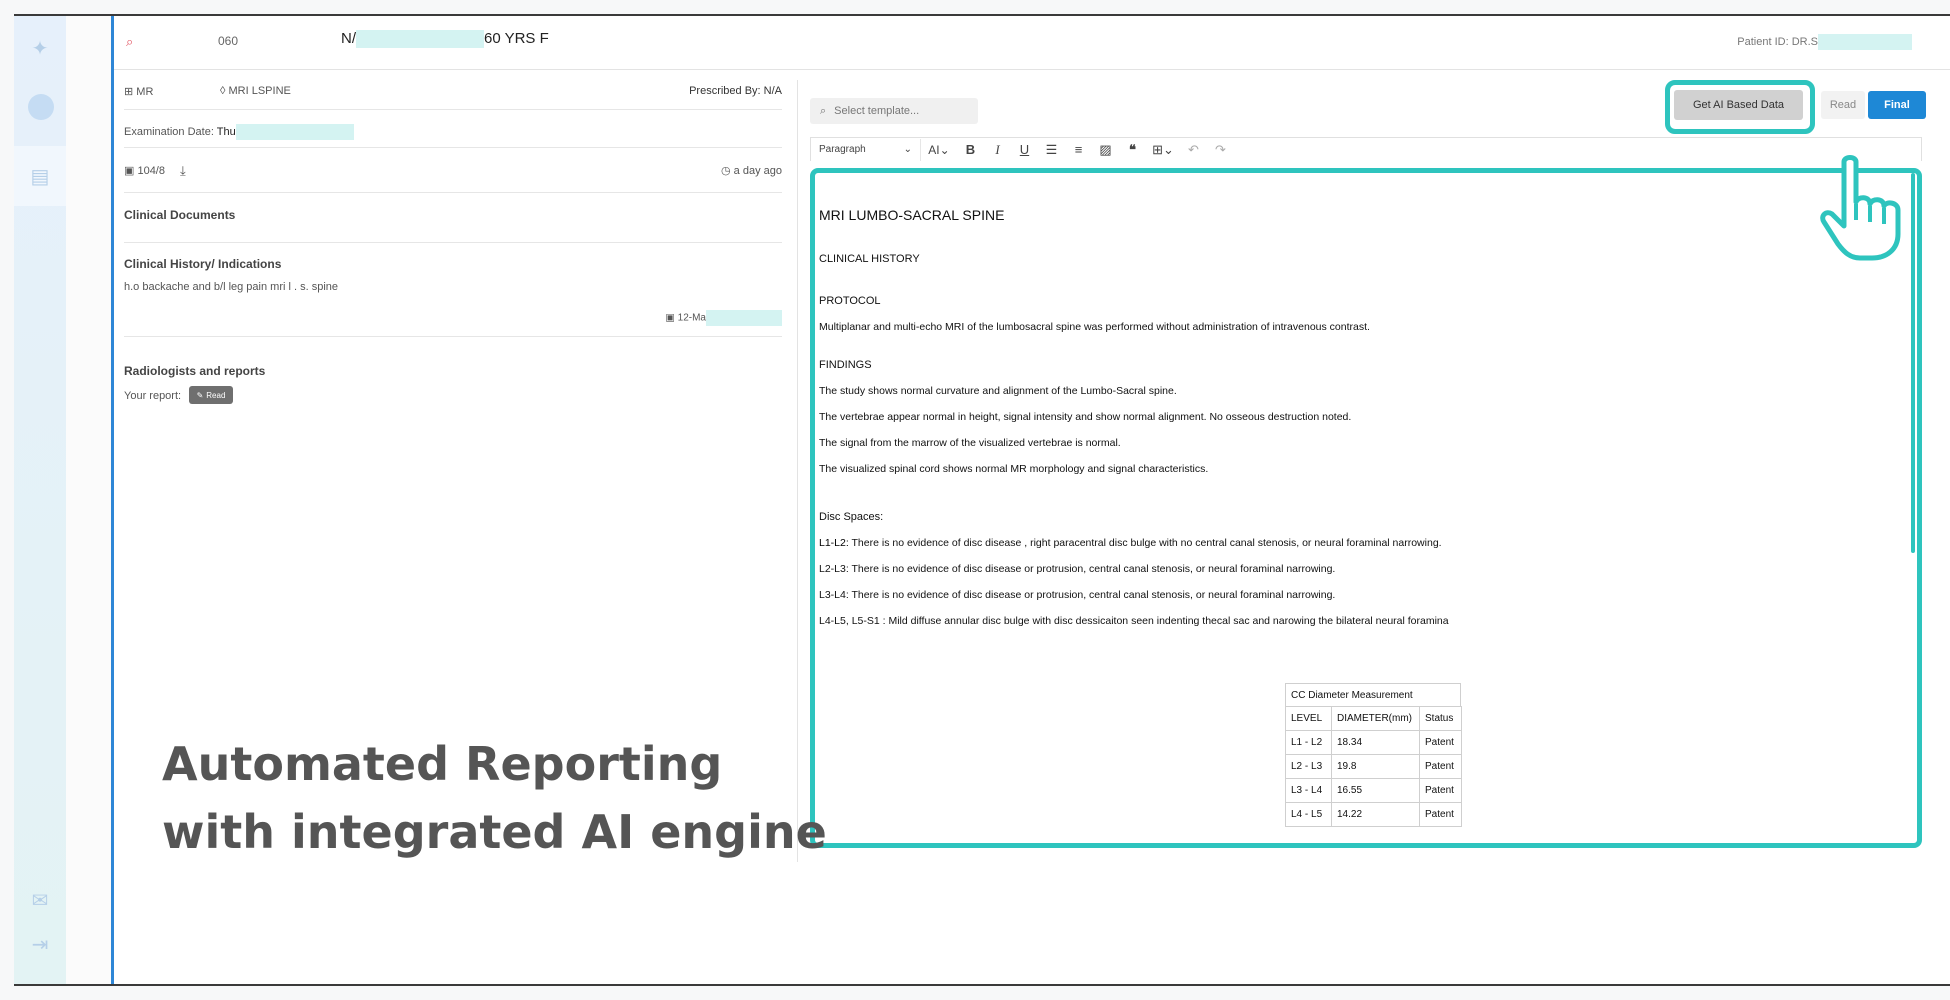  What do you see at coordinates (1308, 718) in the screenshot?
I see `table-header: LEVEL` at bounding box center [1308, 718].